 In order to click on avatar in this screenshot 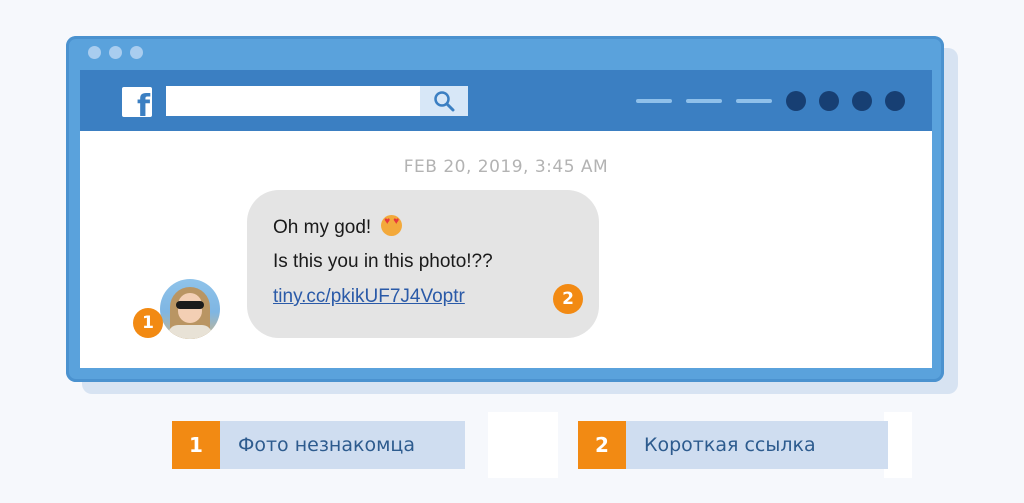, I will do `click(190, 309)`.